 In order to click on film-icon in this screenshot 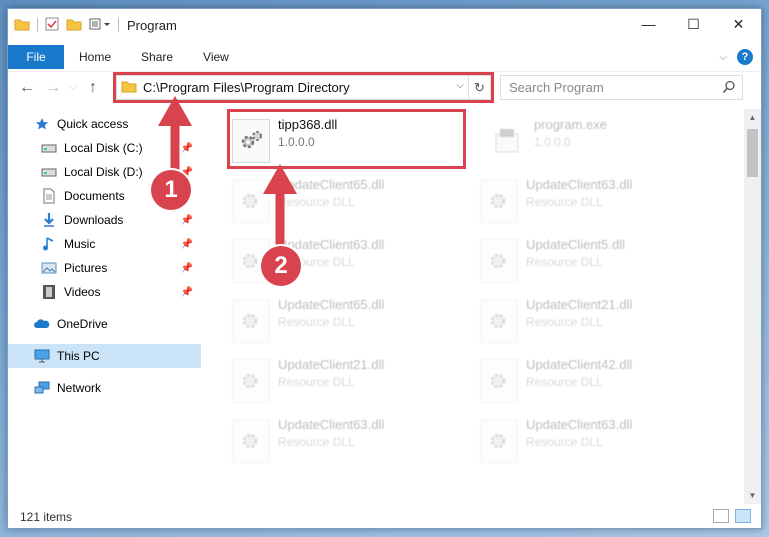, I will do `click(49, 292)`.